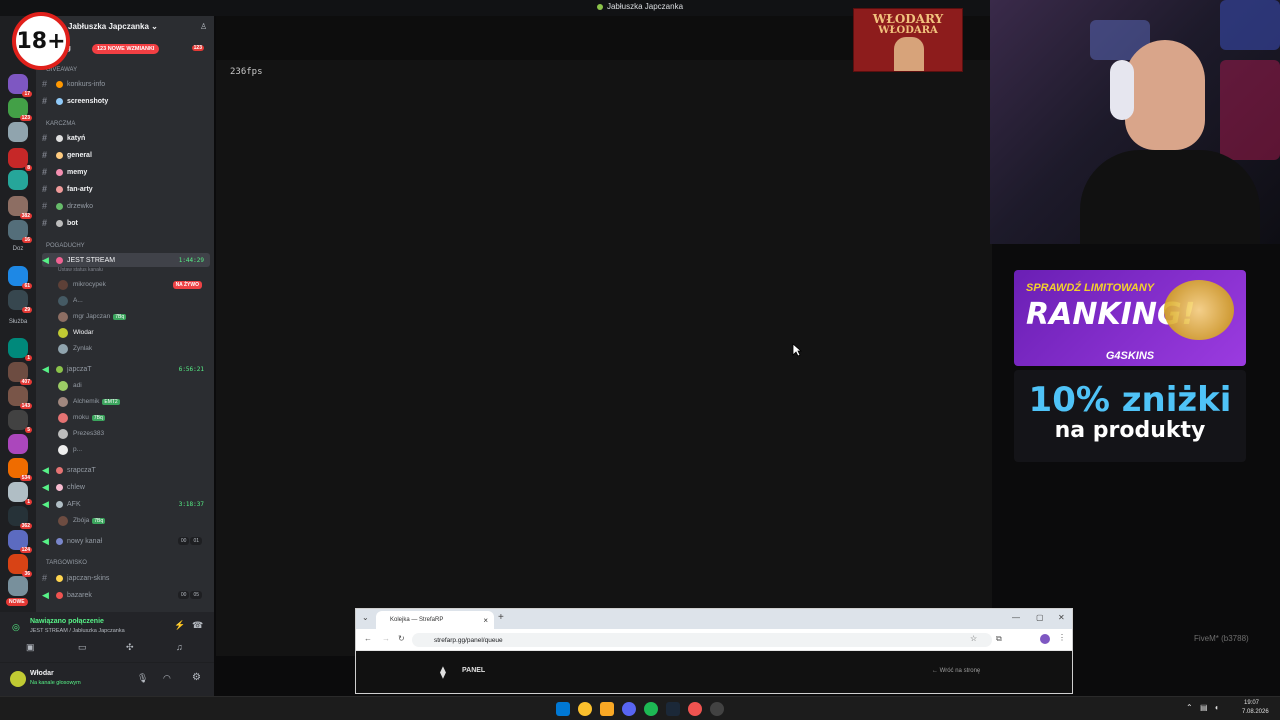 The height and width of the screenshot is (720, 1280). What do you see at coordinates (17, 602) in the screenshot?
I see `new-servers-badge: NOWE` at bounding box center [17, 602].